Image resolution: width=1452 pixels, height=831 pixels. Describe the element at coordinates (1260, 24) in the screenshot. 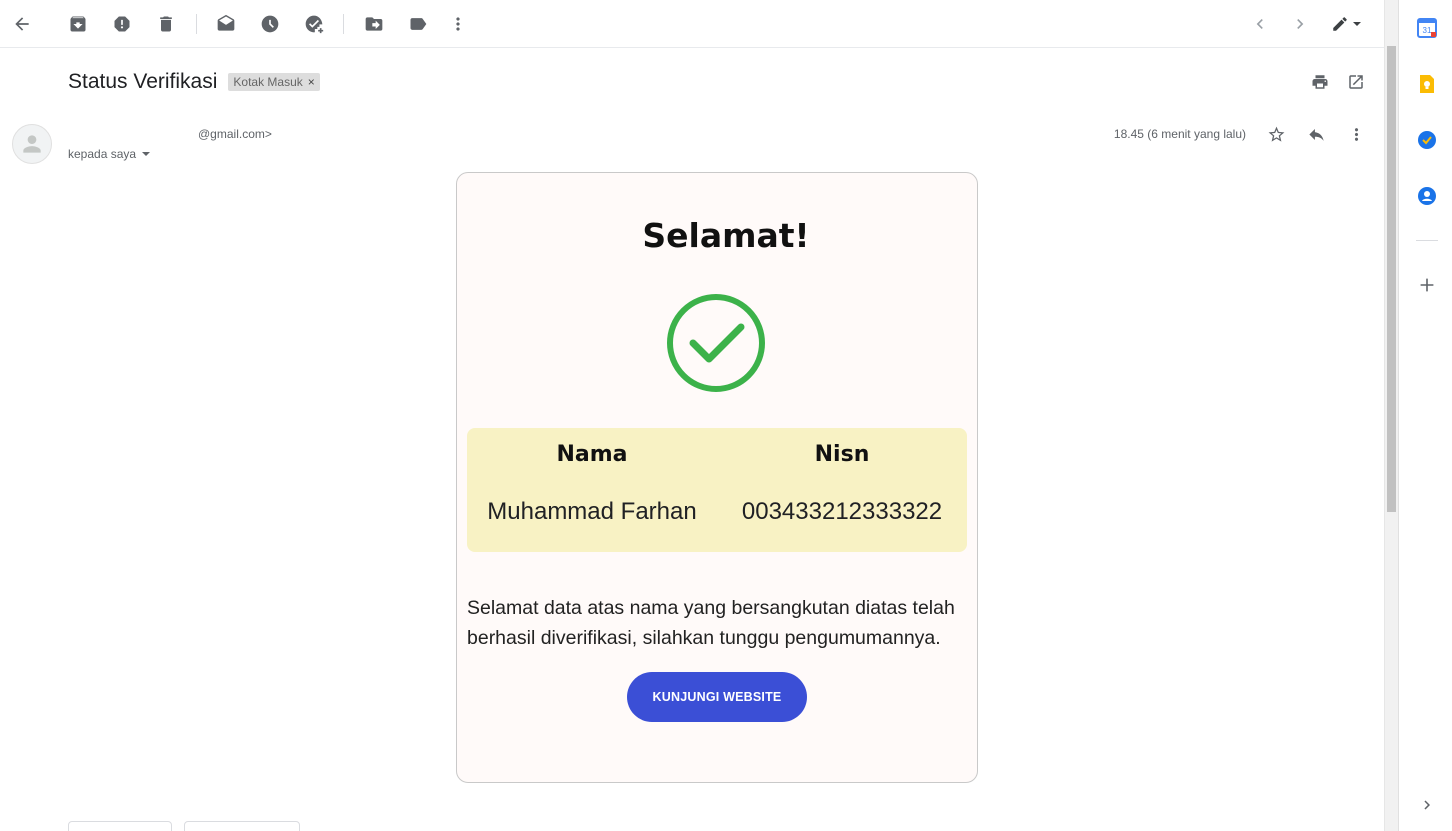

I see `prev-icon` at that location.